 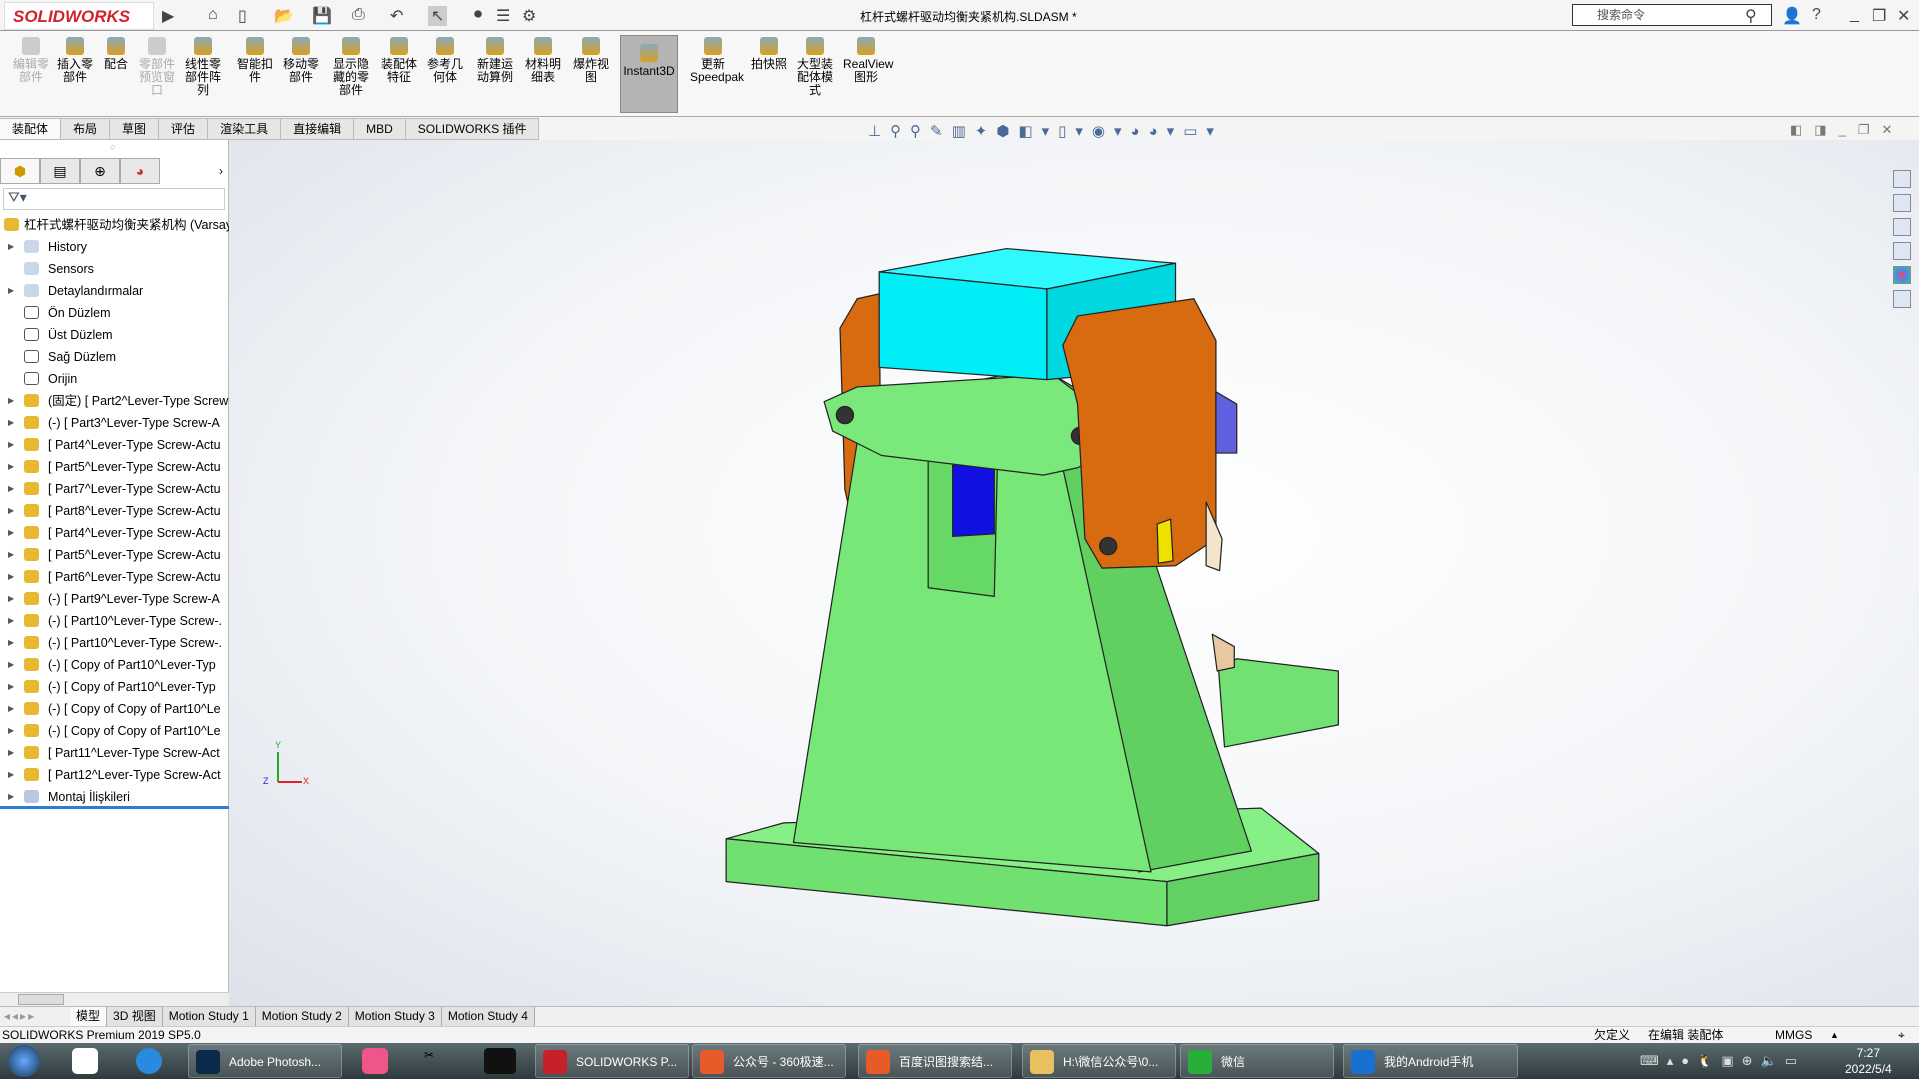 I want to click on tree-item: ▶ [ Part5^Lever-Type Screw-Actu, so click(x=114, y=555).